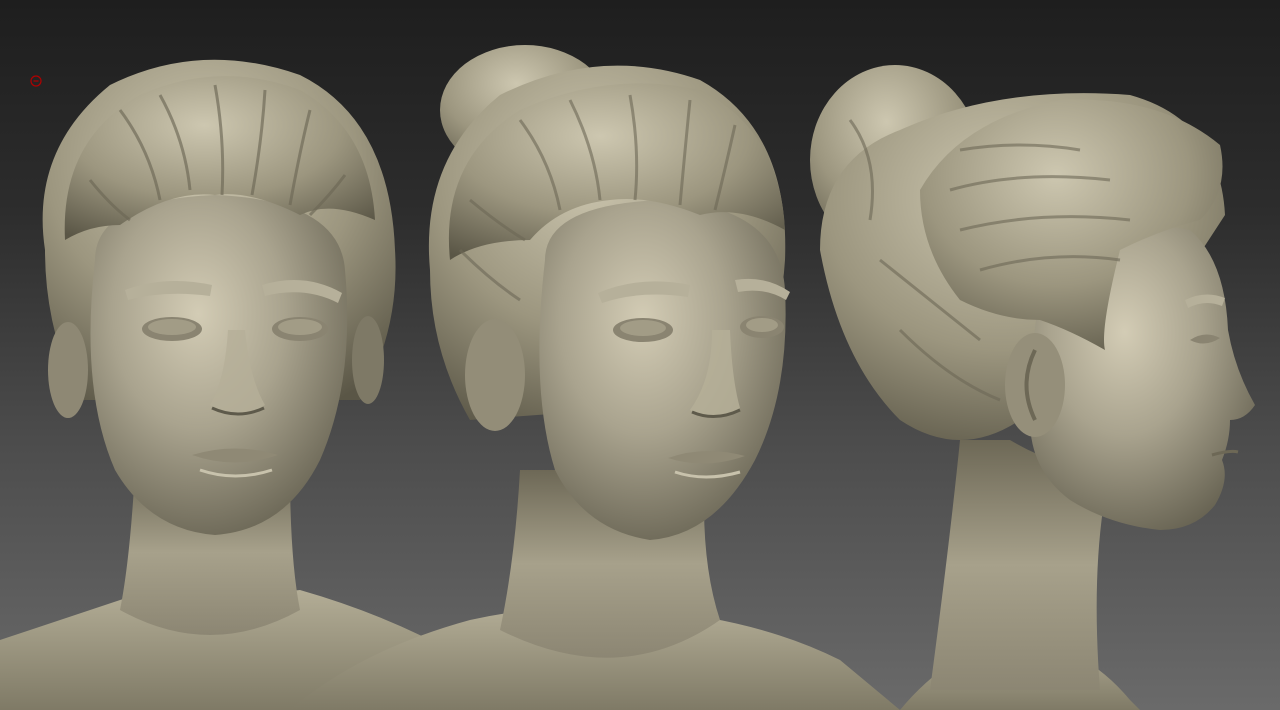 The image size is (1280, 710). Describe the element at coordinates (68, 370) in the screenshot. I see `front-left-ear` at that location.